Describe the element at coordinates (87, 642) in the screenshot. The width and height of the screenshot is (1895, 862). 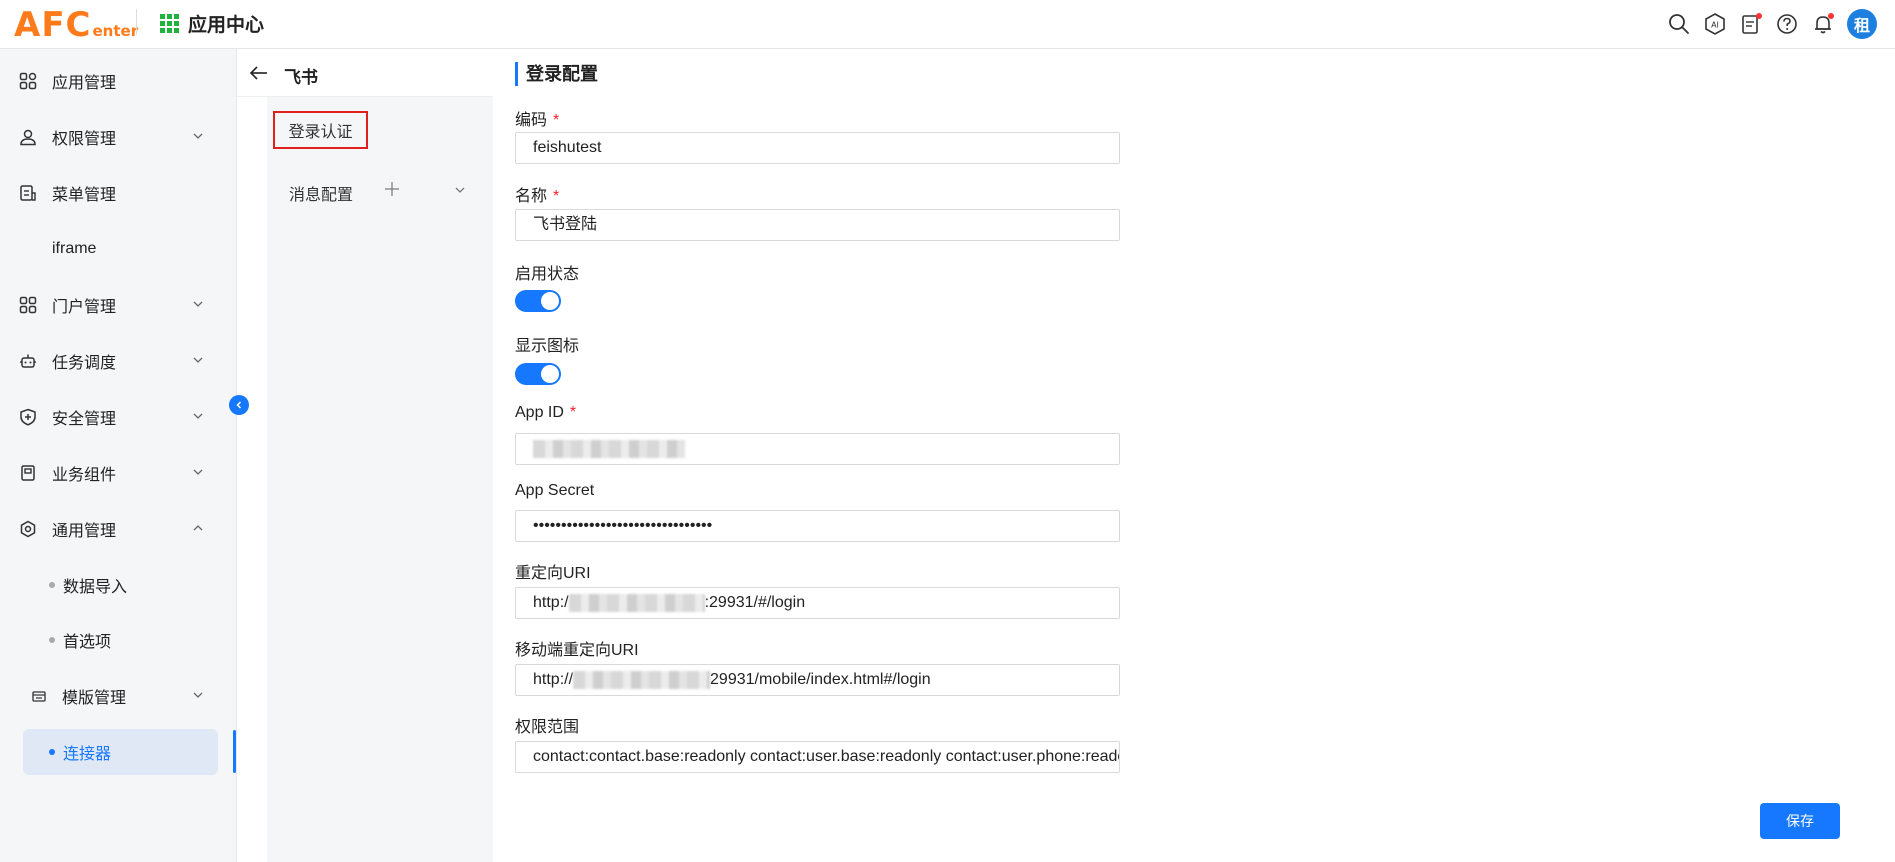
I see `sidebar-subitem-label: 首选项` at that location.